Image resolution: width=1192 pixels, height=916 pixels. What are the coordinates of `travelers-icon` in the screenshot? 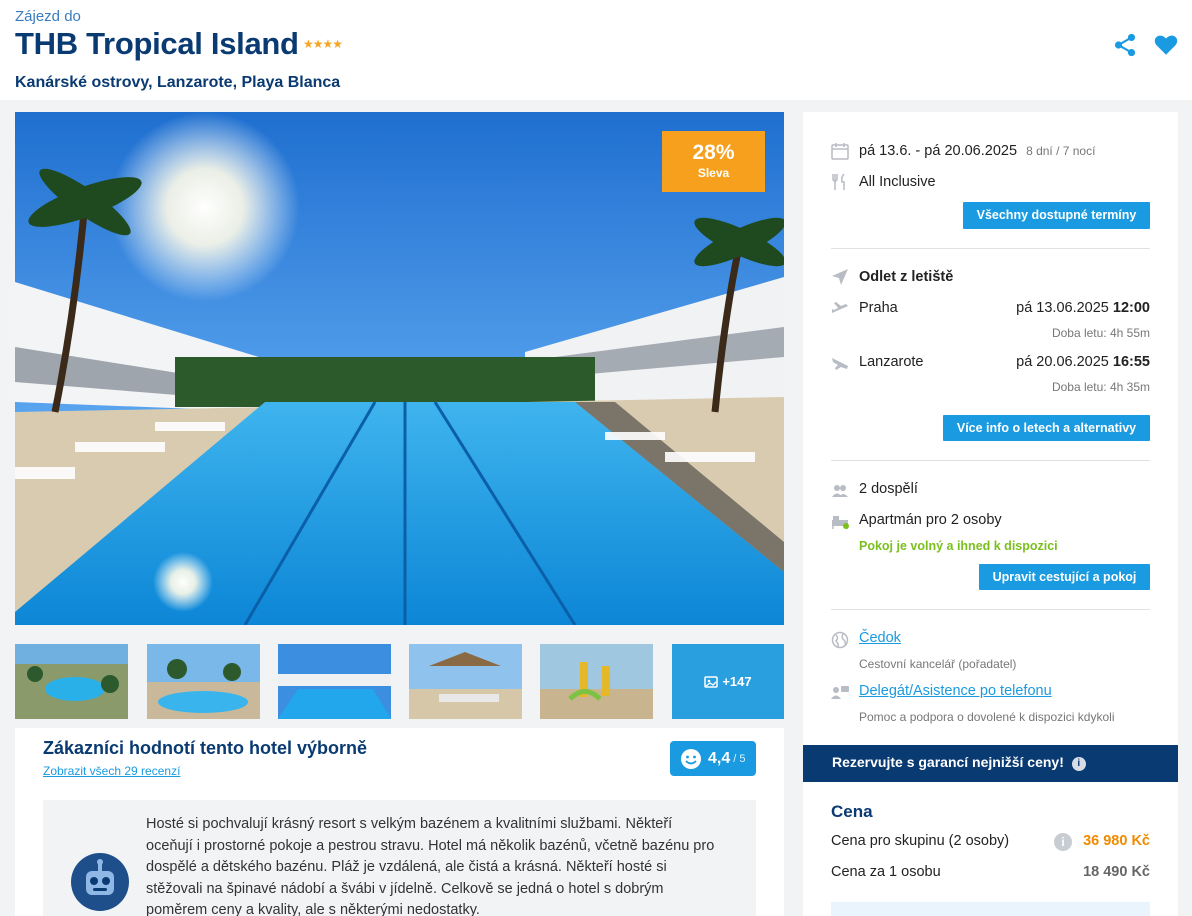 It's located at (840, 491).